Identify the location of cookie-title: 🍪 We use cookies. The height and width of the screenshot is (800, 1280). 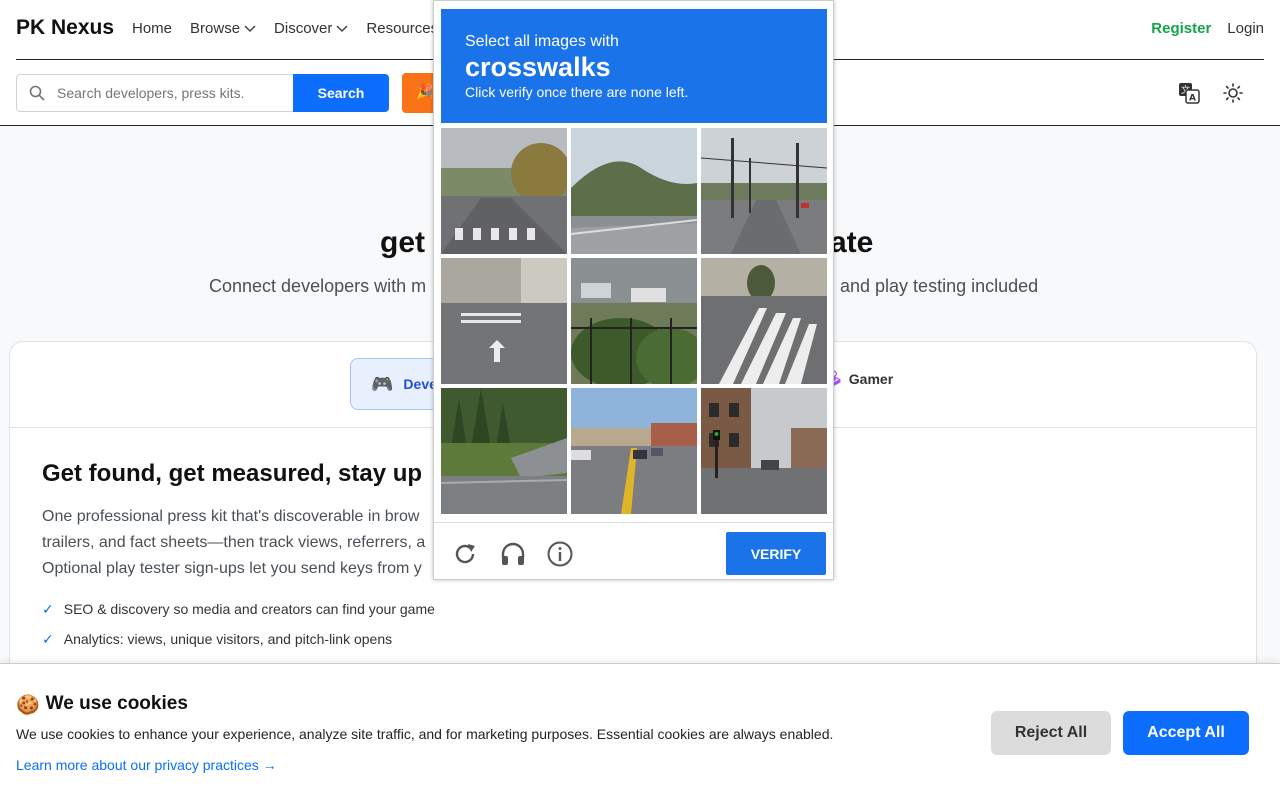
(102, 705).